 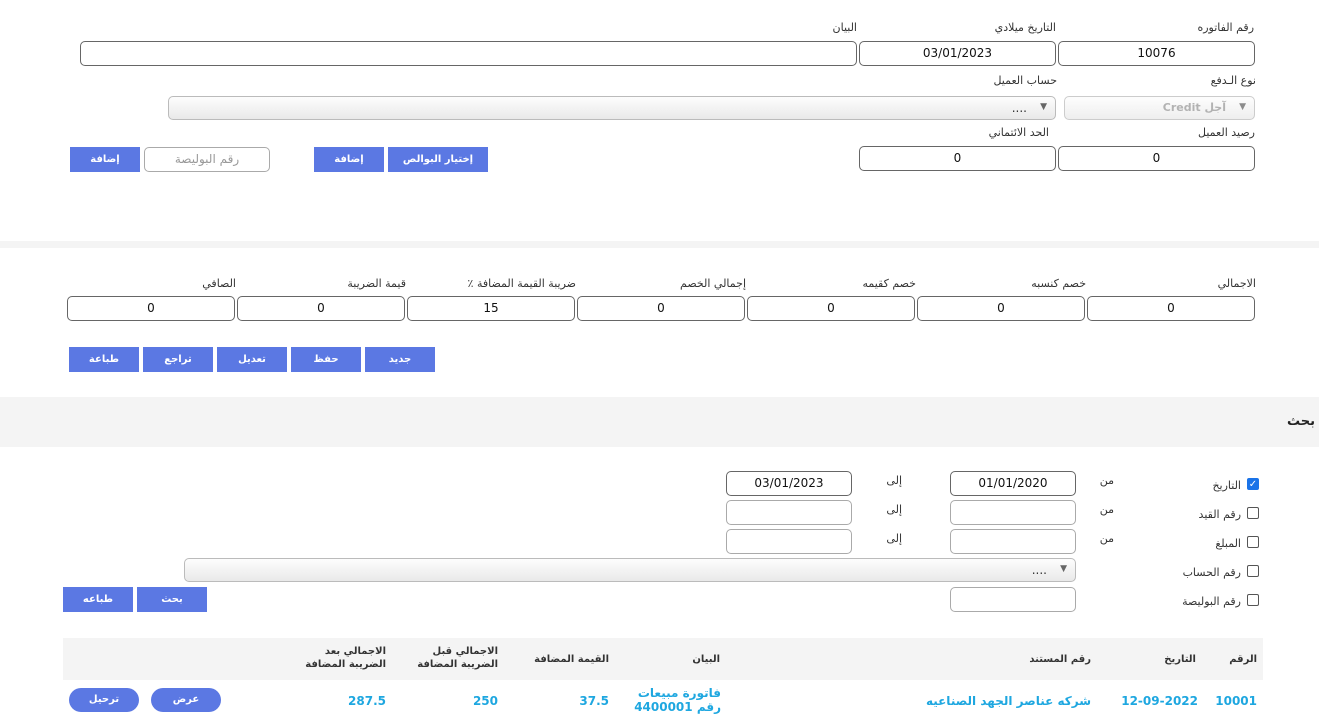 What do you see at coordinates (659, 244) in the screenshot?
I see `section-divider` at bounding box center [659, 244].